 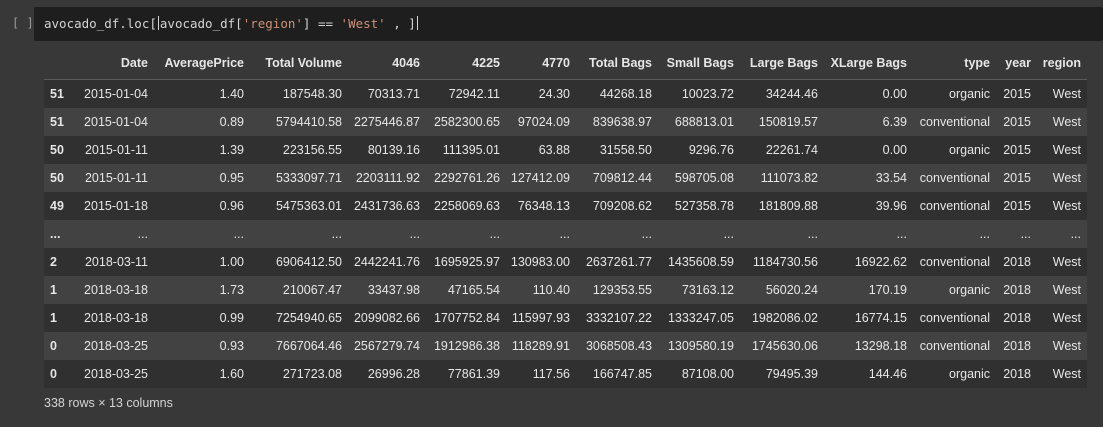 I want to click on table-cell: 127412.09, so click(x=540, y=178).